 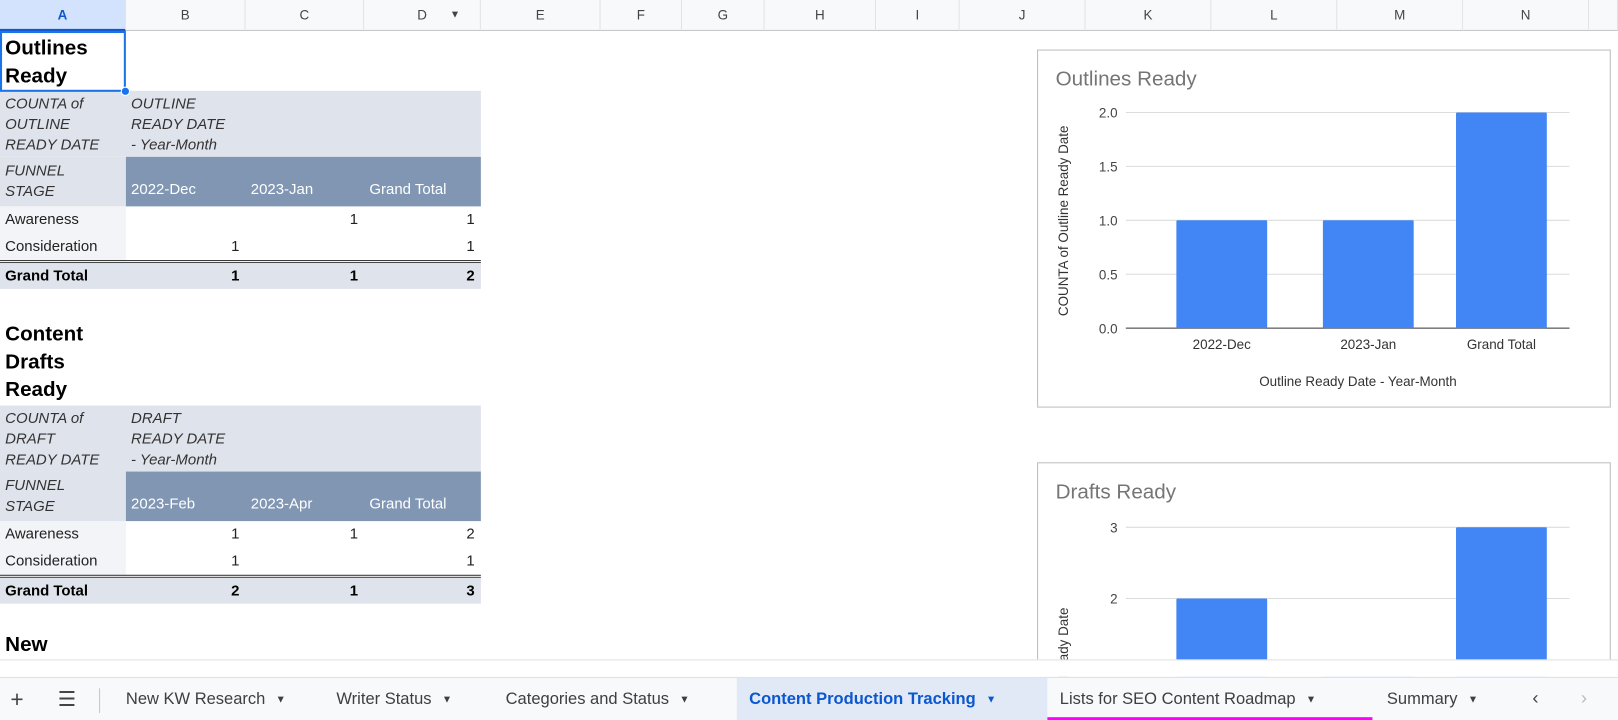 What do you see at coordinates (384, 699) in the screenshot?
I see `sheet-tab-label: Writer Status` at bounding box center [384, 699].